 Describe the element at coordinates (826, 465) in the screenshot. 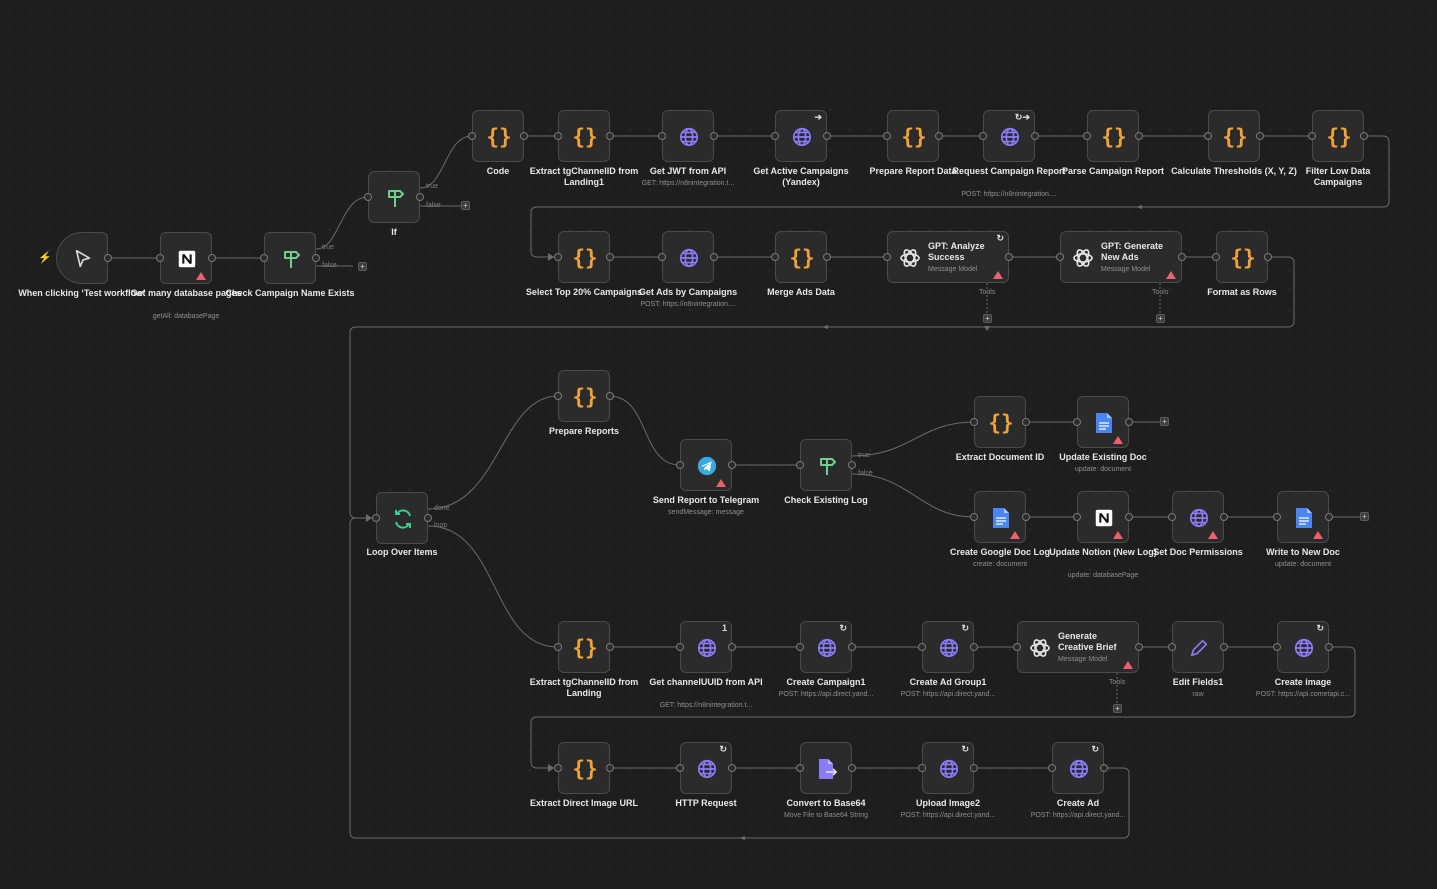

I see `node-check-existing-log` at that location.